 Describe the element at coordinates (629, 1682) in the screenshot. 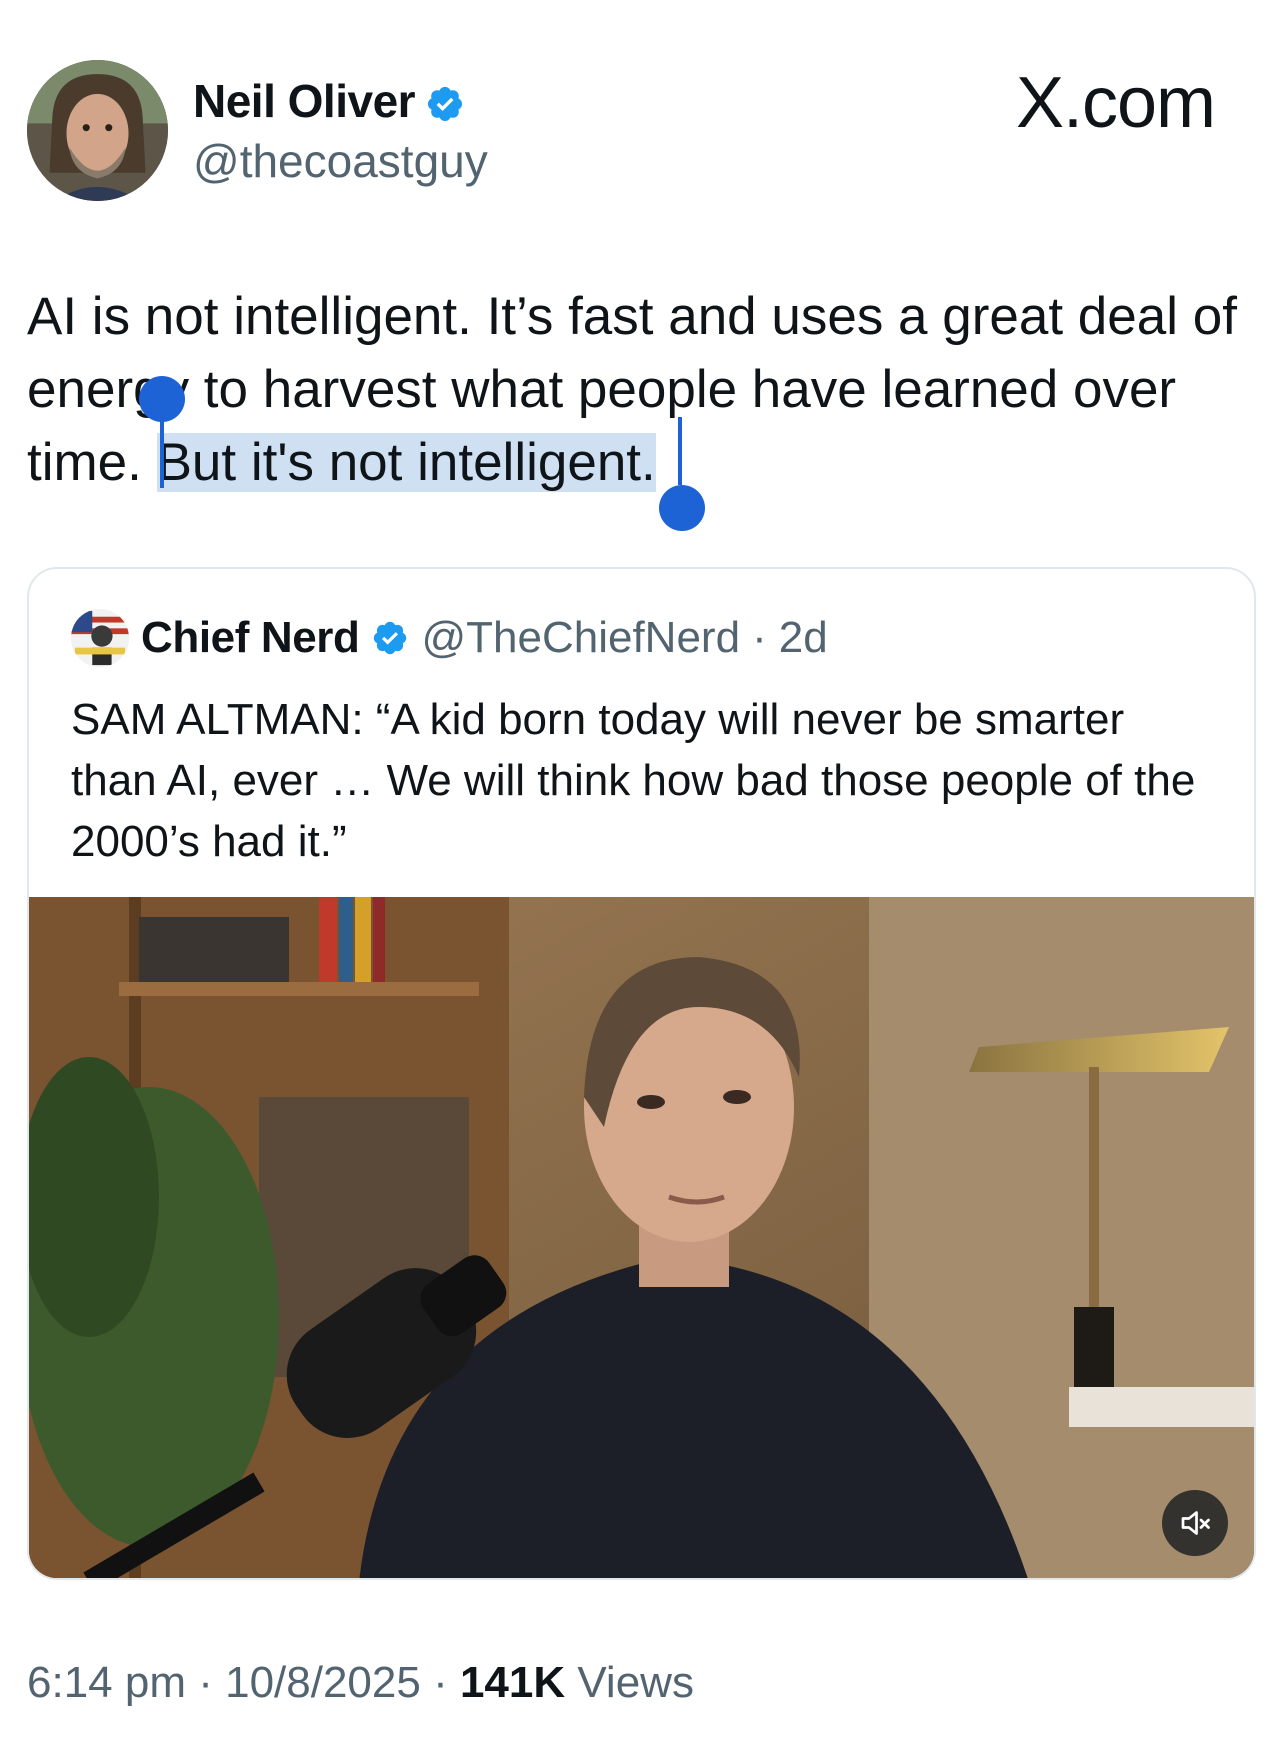

I see `views-label: Views` at that location.